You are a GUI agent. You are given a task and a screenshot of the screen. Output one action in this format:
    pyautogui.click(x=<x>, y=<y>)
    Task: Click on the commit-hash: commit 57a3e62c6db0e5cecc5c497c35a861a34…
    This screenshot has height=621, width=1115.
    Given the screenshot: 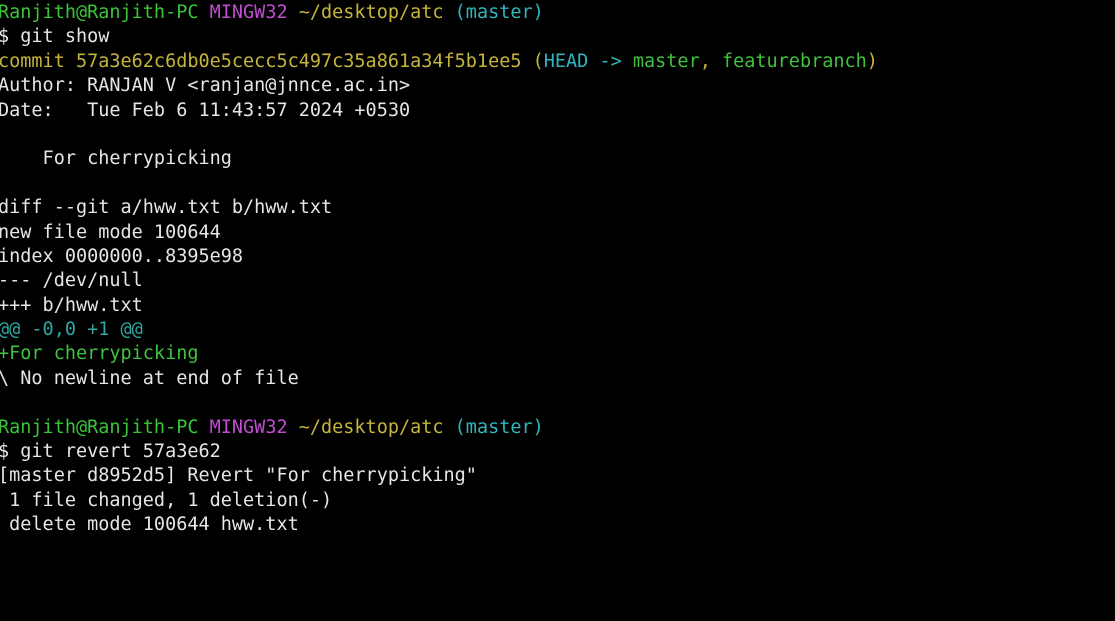 What is the action you would take?
    pyautogui.click(x=261, y=61)
    